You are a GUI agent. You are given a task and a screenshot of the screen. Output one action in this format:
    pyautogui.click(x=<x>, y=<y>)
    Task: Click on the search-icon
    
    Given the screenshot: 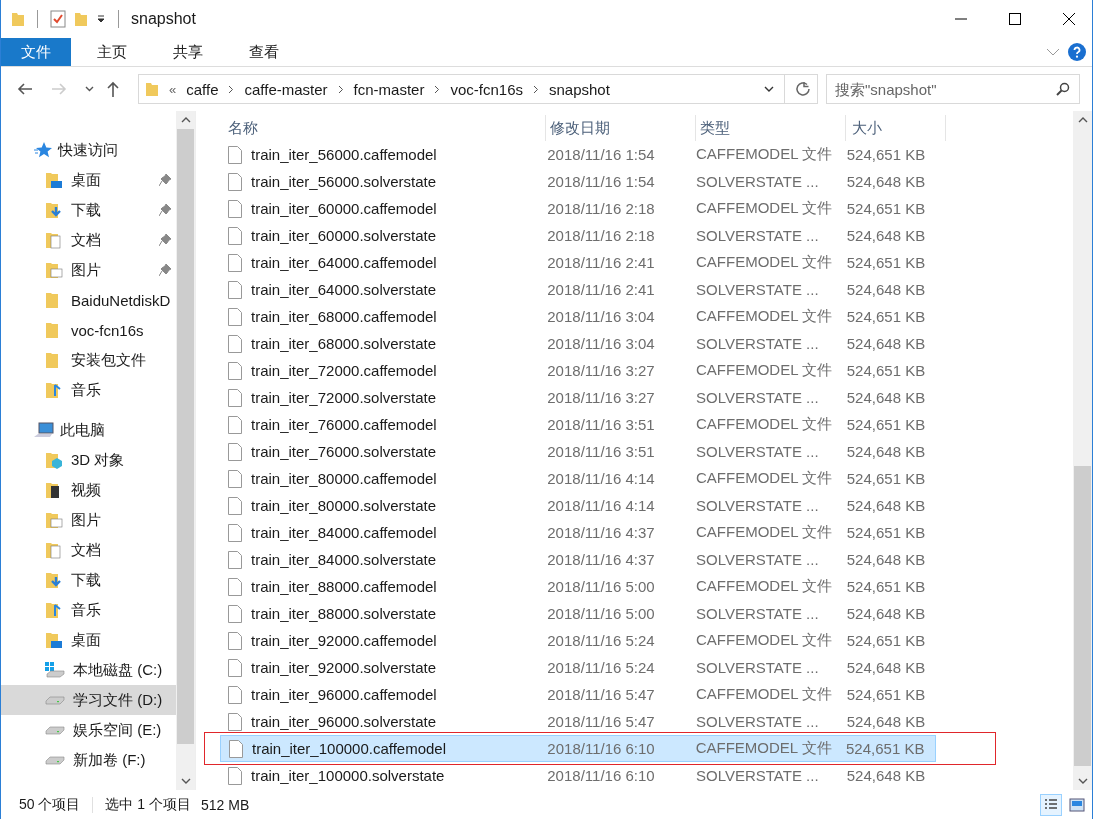 What is the action you would take?
    pyautogui.click(x=1063, y=89)
    